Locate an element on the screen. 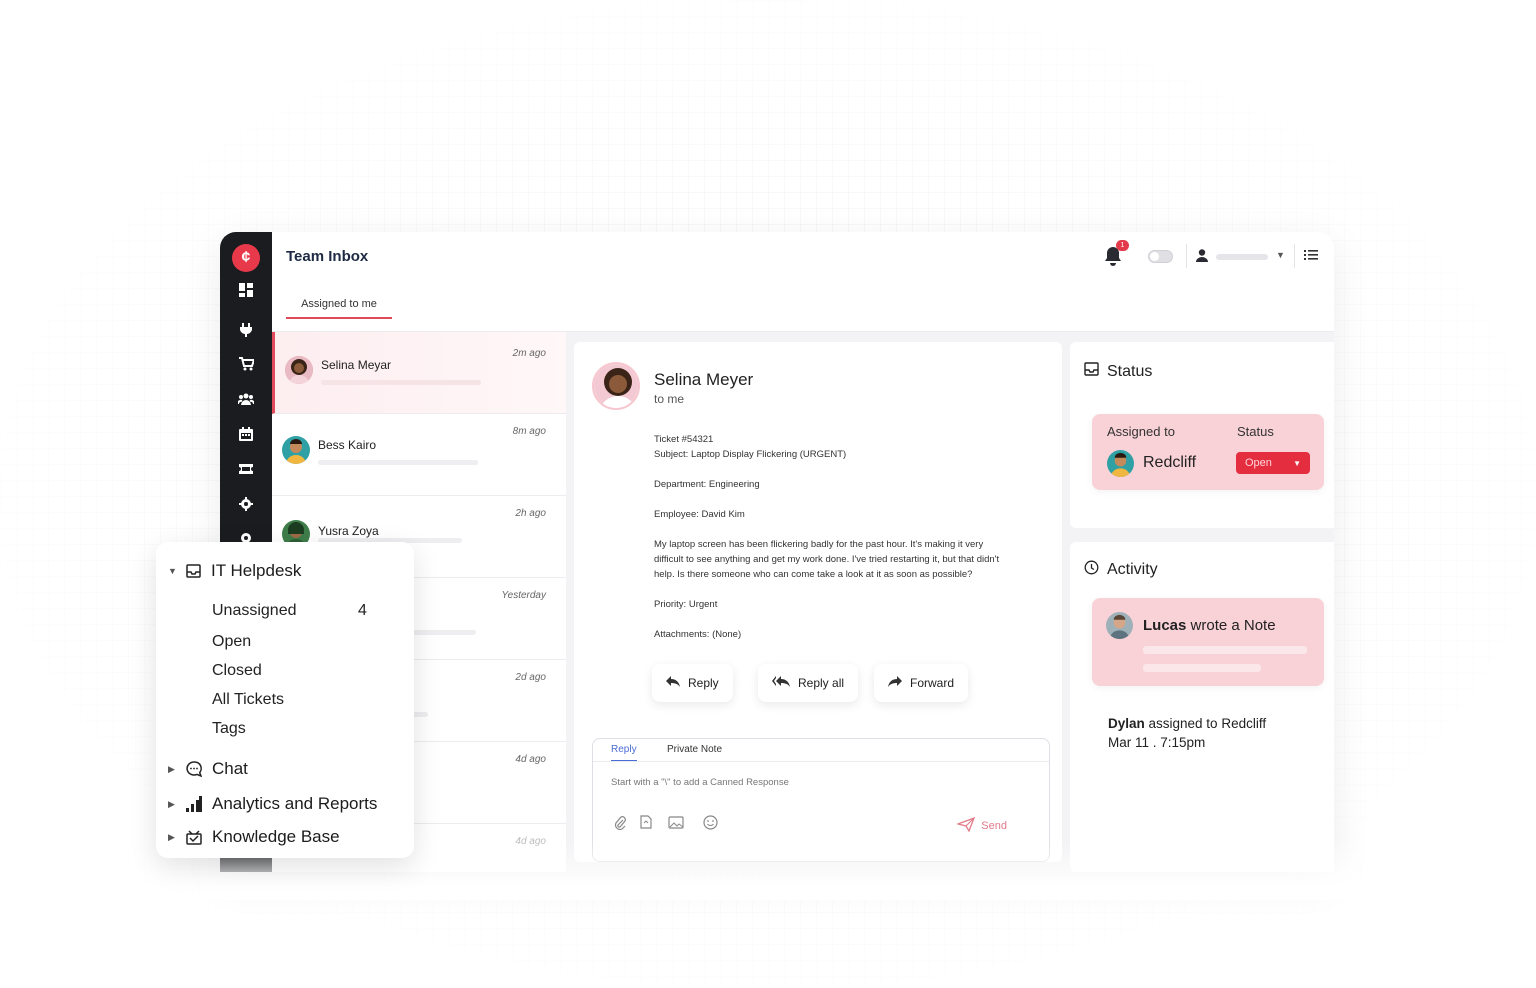 Image resolution: width=1536 pixels, height=988 pixels. nav-item-tags: Tags is located at coordinates (229, 729).